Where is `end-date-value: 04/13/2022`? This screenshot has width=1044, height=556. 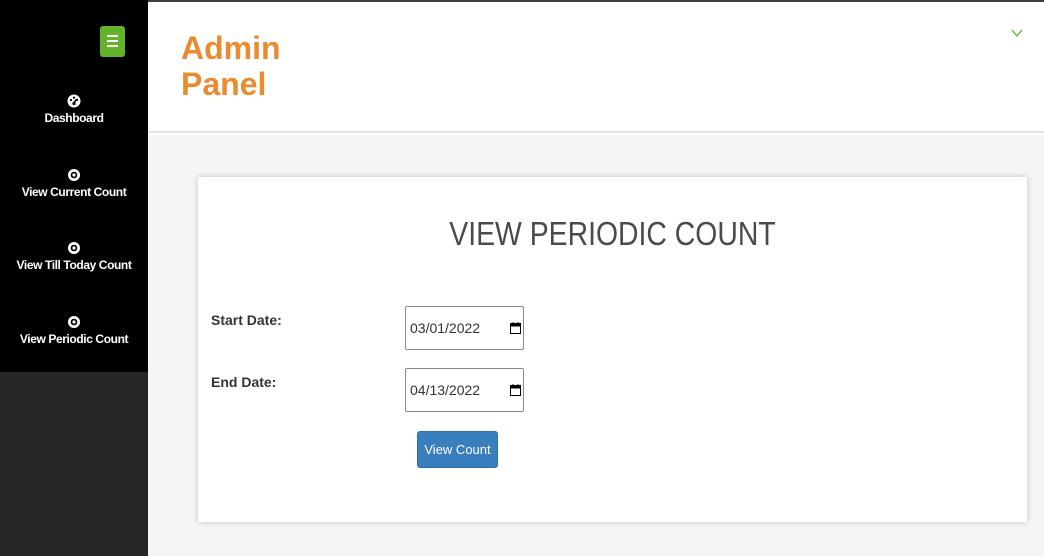 end-date-value: 04/13/2022 is located at coordinates (445, 390).